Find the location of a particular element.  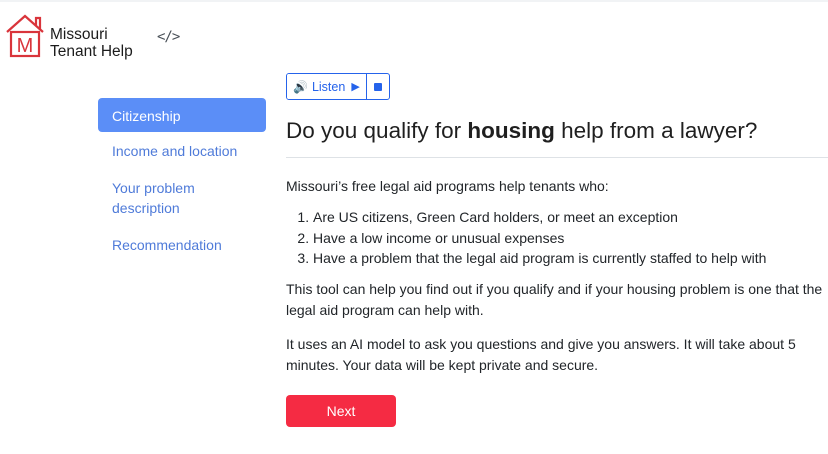

top-border is located at coordinates (414, 1).